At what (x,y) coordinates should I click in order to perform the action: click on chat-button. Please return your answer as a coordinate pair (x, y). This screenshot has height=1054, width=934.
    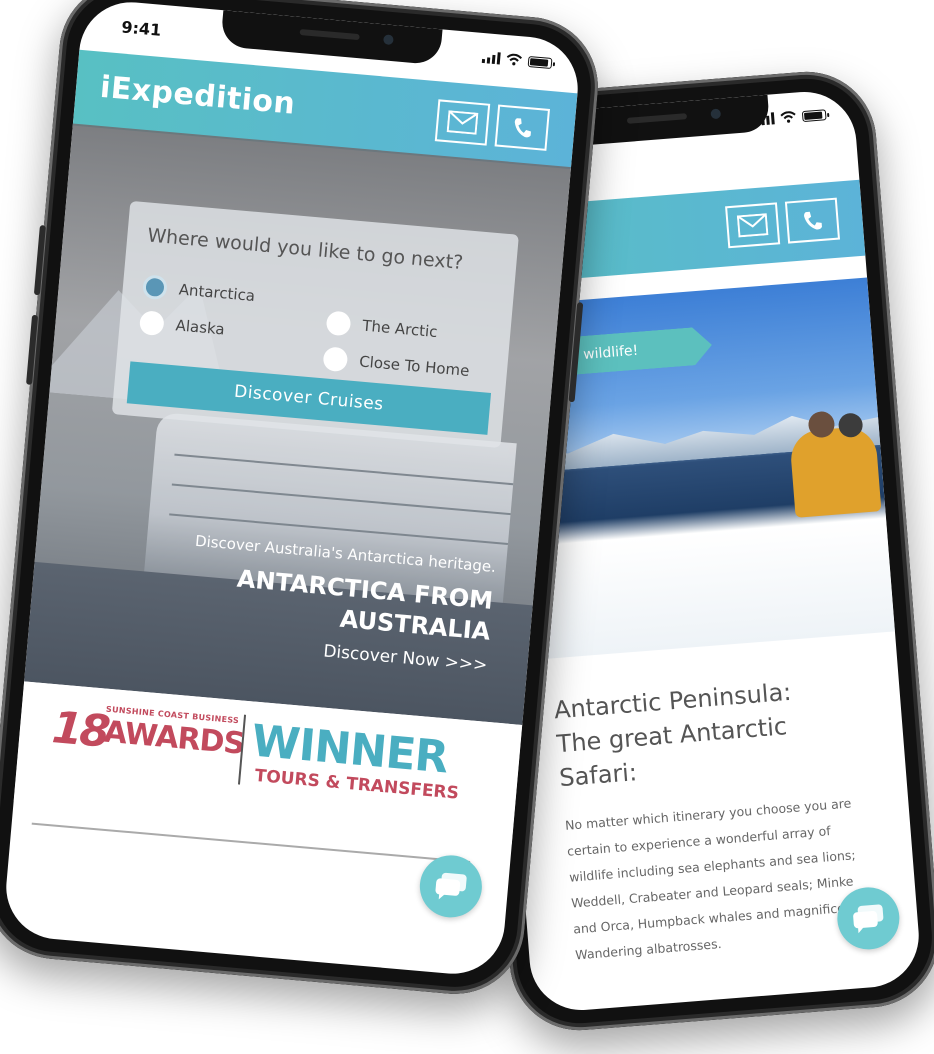
    Looking at the image, I should click on (451, 886).